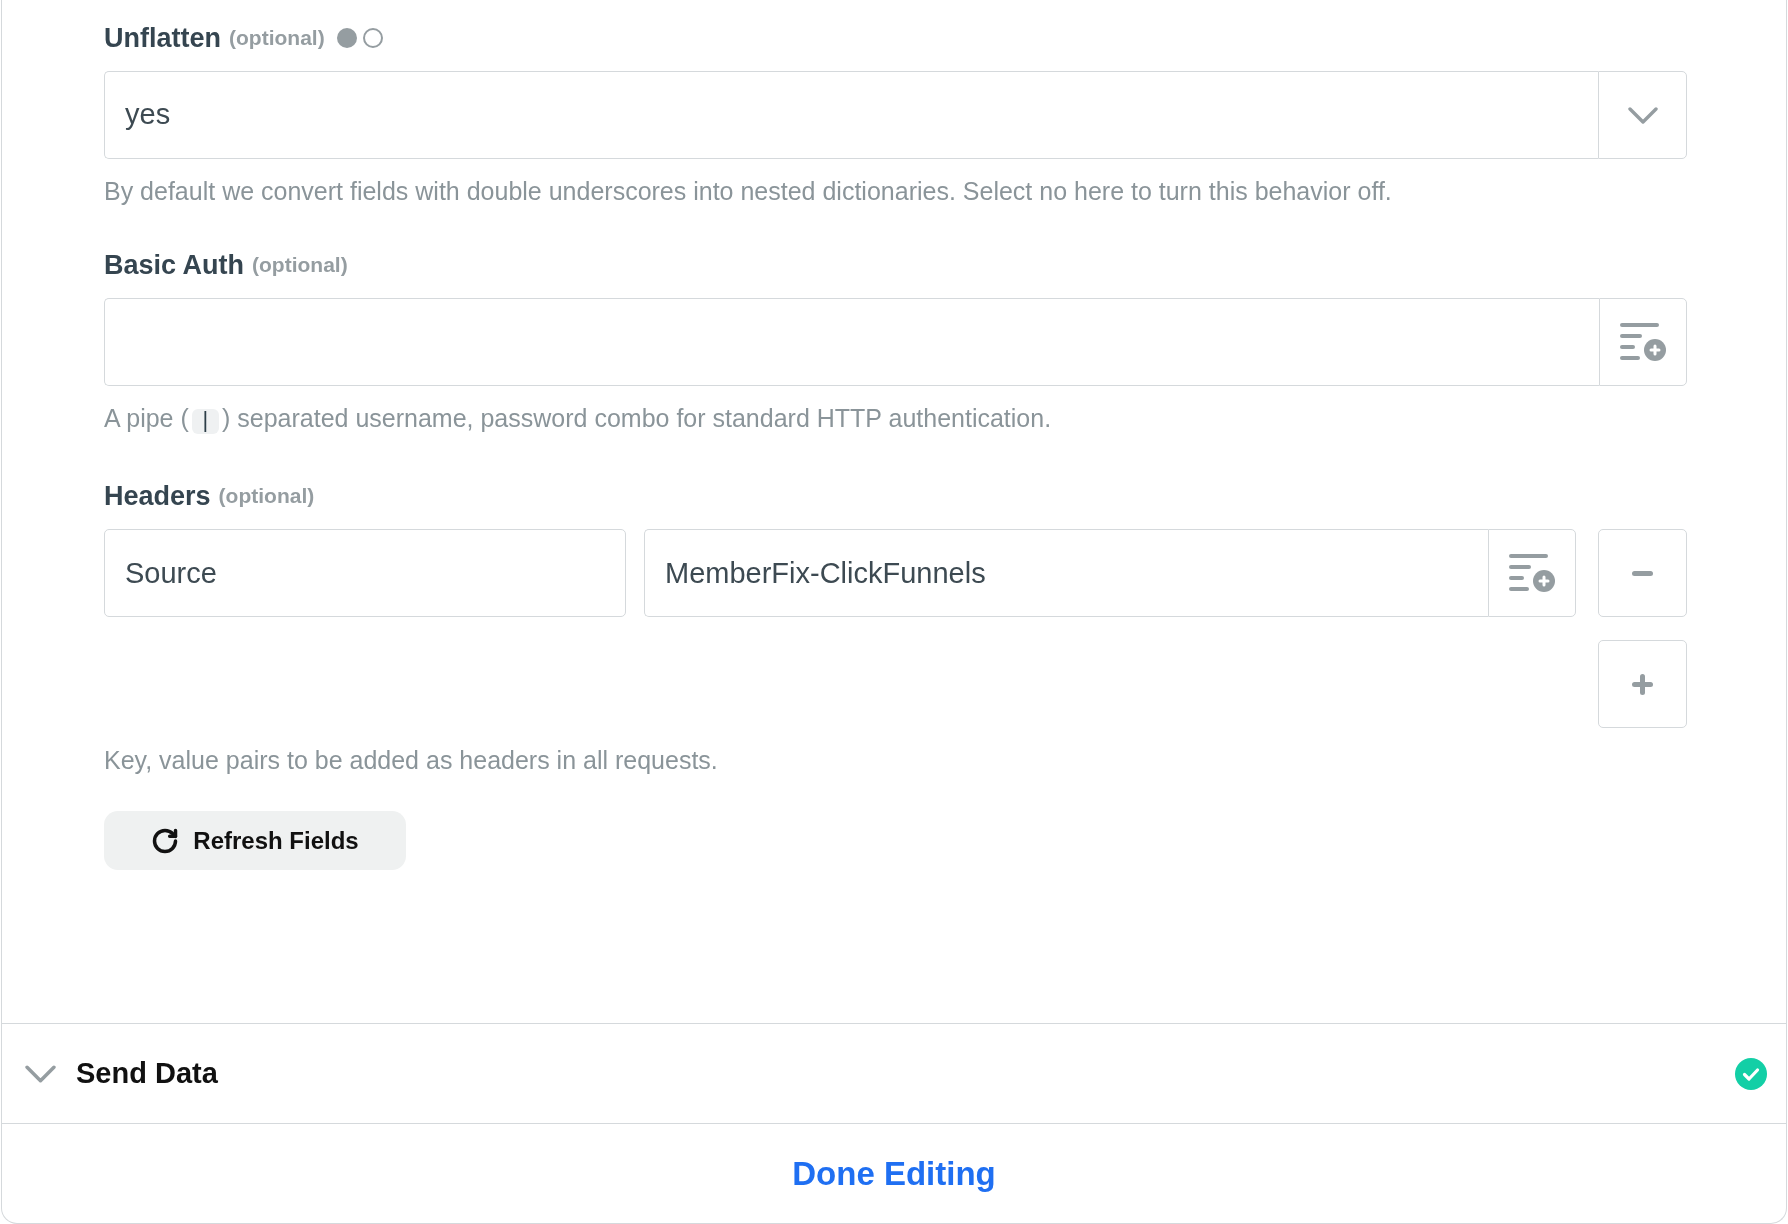 Image resolution: width=1788 pixels, height=1224 pixels. I want to click on help-text: By default we convert fields with double underscores into nested dictionaries. Select no here to turn this behavior off., so click(748, 191).